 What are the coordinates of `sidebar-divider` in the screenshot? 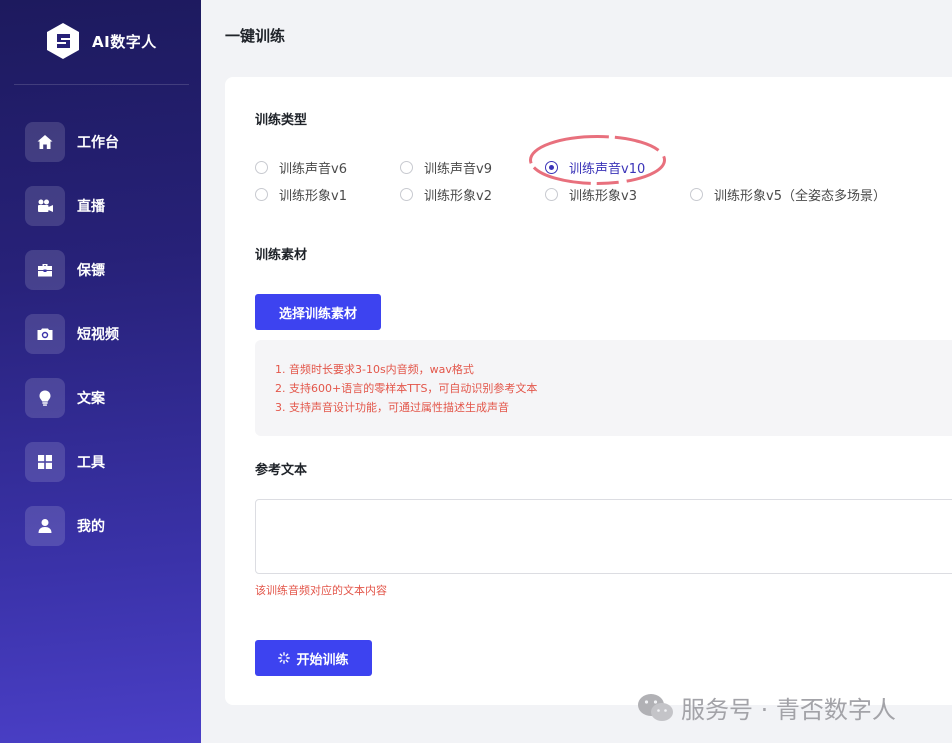 It's located at (101, 84).